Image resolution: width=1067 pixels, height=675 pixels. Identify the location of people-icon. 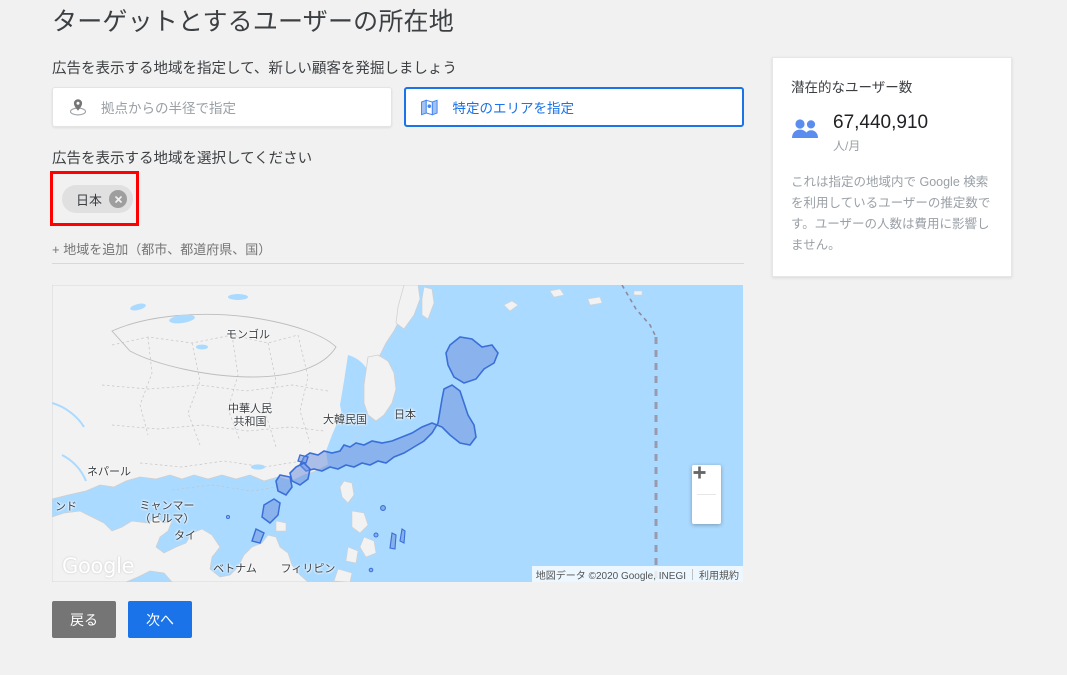
(806, 131).